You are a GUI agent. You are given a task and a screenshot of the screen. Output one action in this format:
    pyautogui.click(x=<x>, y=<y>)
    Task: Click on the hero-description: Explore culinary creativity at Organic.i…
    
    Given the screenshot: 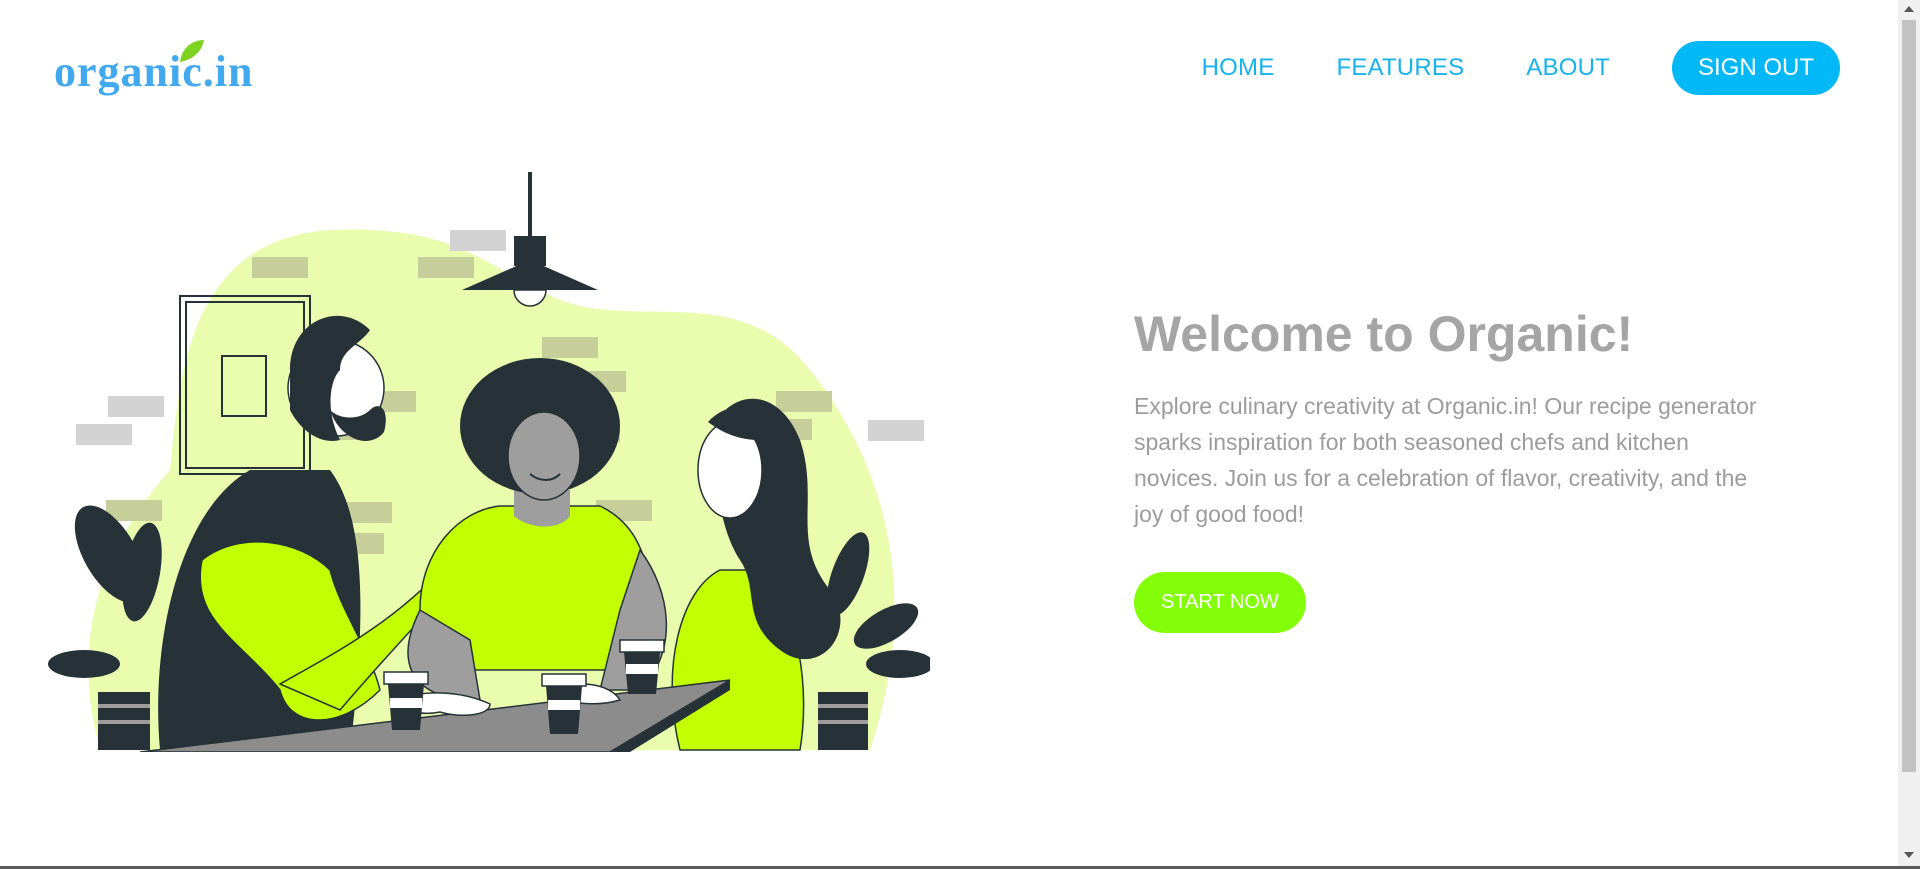 What is the action you would take?
    pyautogui.click(x=1445, y=460)
    